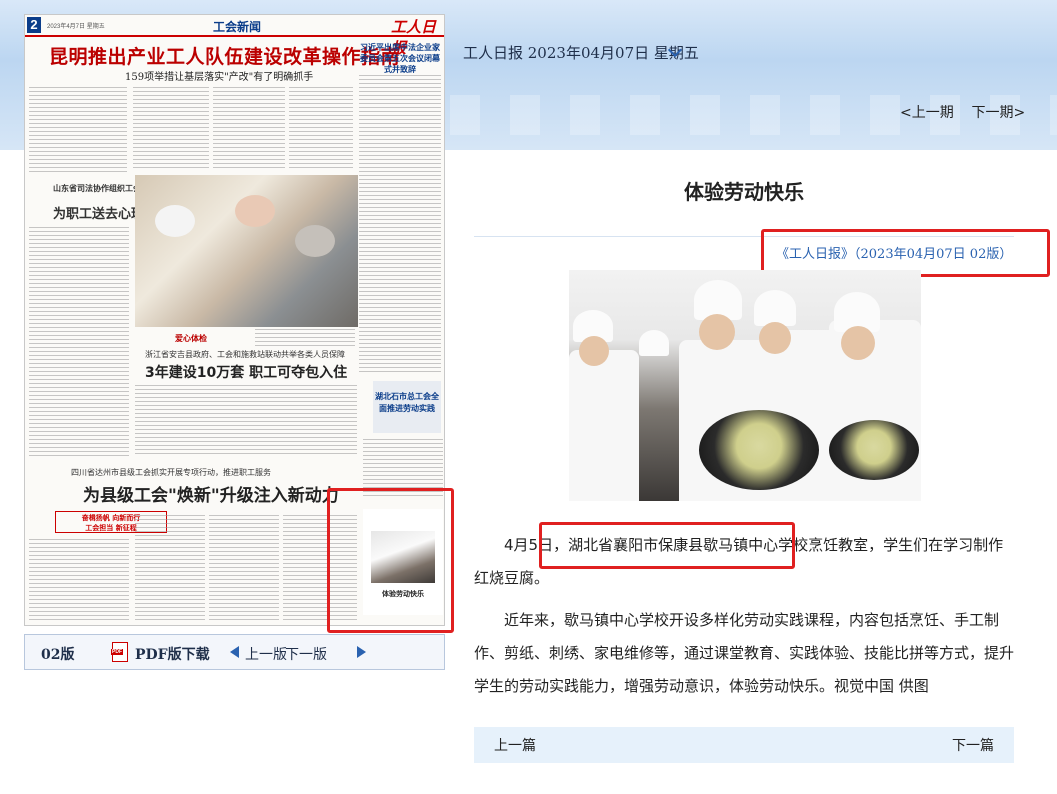 The width and height of the screenshot is (1057, 794). What do you see at coordinates (211, 493) in the screenshot?
I see `newspaper-lower-headline: 为县级工会"焕新"升级注入新动力` at bounding box center [211, 493].